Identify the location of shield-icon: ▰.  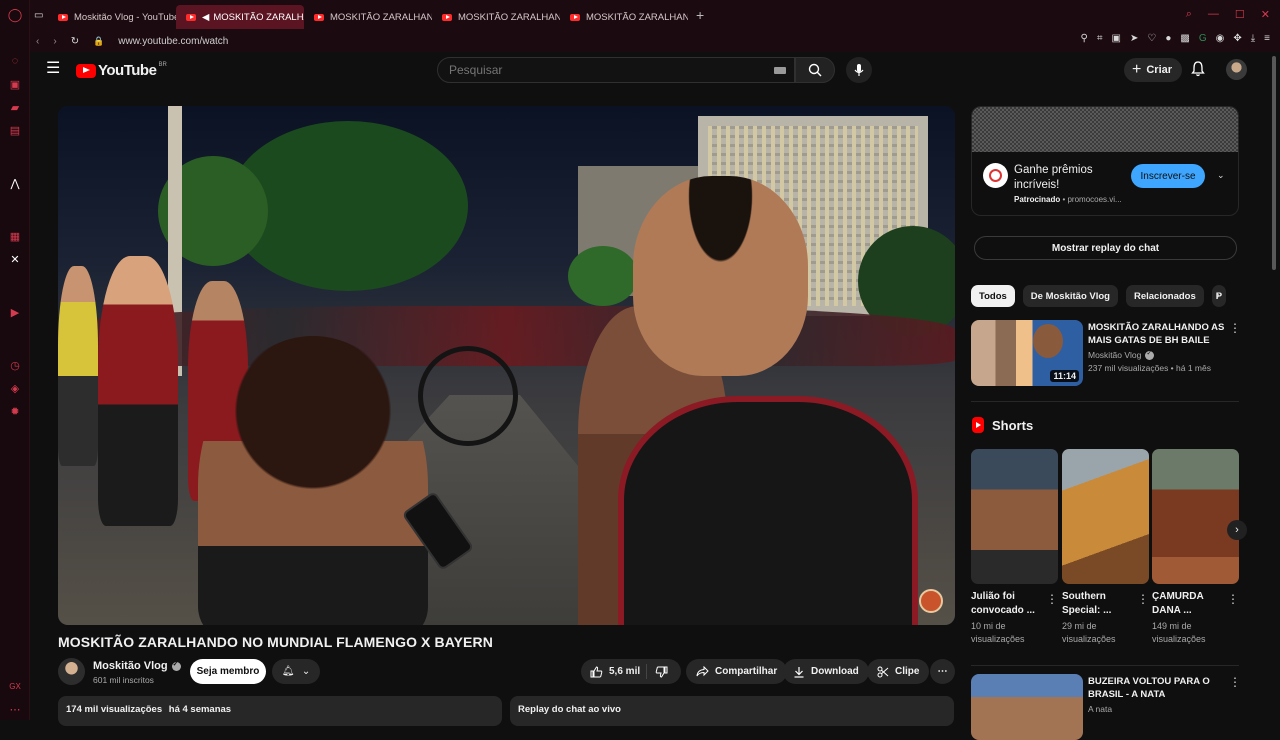
(15, 107).